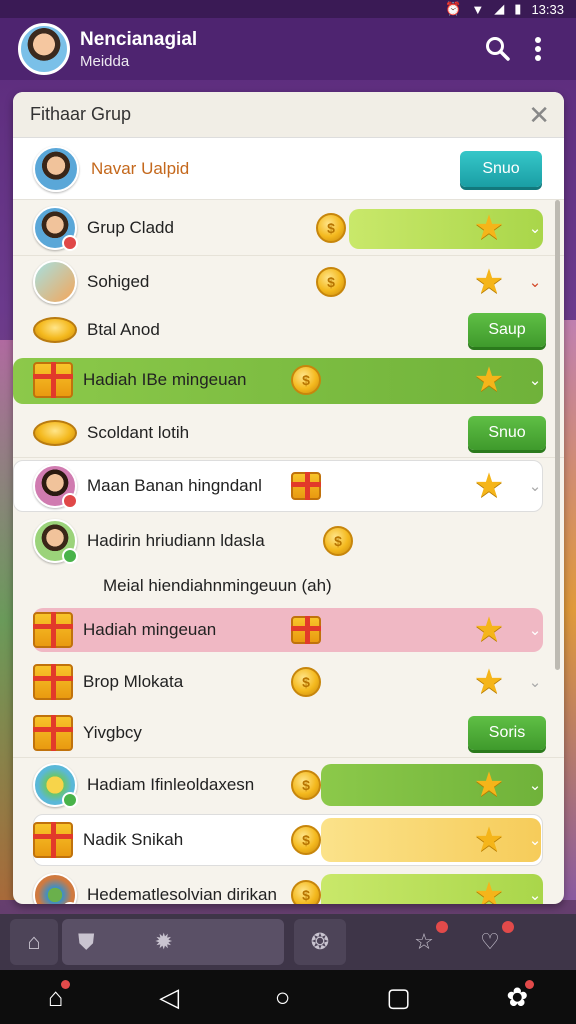 The width and height of the screenshot is (576, 1024). Describe the element at coordinates (182, 894) in the screenshot. I see `list-item-label: Hedematlesolvian dirikan` at that location.